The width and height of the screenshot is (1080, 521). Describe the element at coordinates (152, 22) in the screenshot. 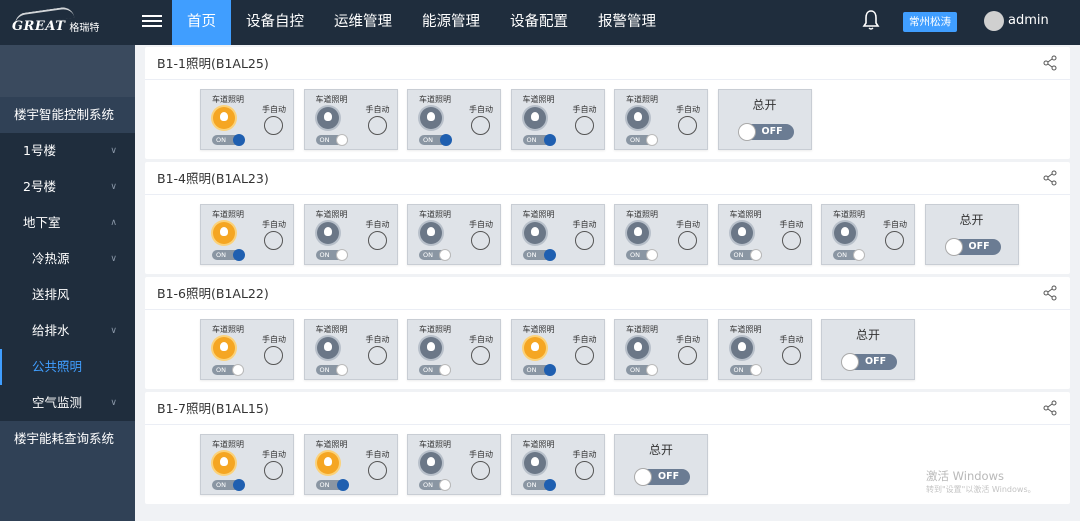

I see `menu-toggle-icon` at that location.